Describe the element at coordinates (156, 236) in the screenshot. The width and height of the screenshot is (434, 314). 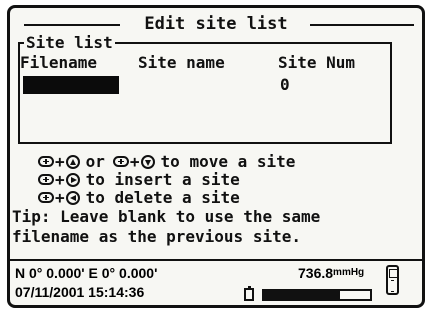
I see `tip-line-2: filename as the previous site.` at that location.